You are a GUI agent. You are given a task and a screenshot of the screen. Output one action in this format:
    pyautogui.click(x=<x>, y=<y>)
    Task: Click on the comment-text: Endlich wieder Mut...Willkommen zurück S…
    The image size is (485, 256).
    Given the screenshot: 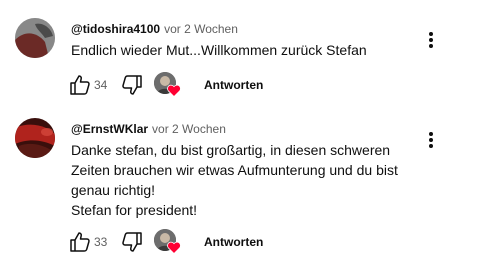 What is the action you would take?
    pyautogui.click(x=219, y=50)
    